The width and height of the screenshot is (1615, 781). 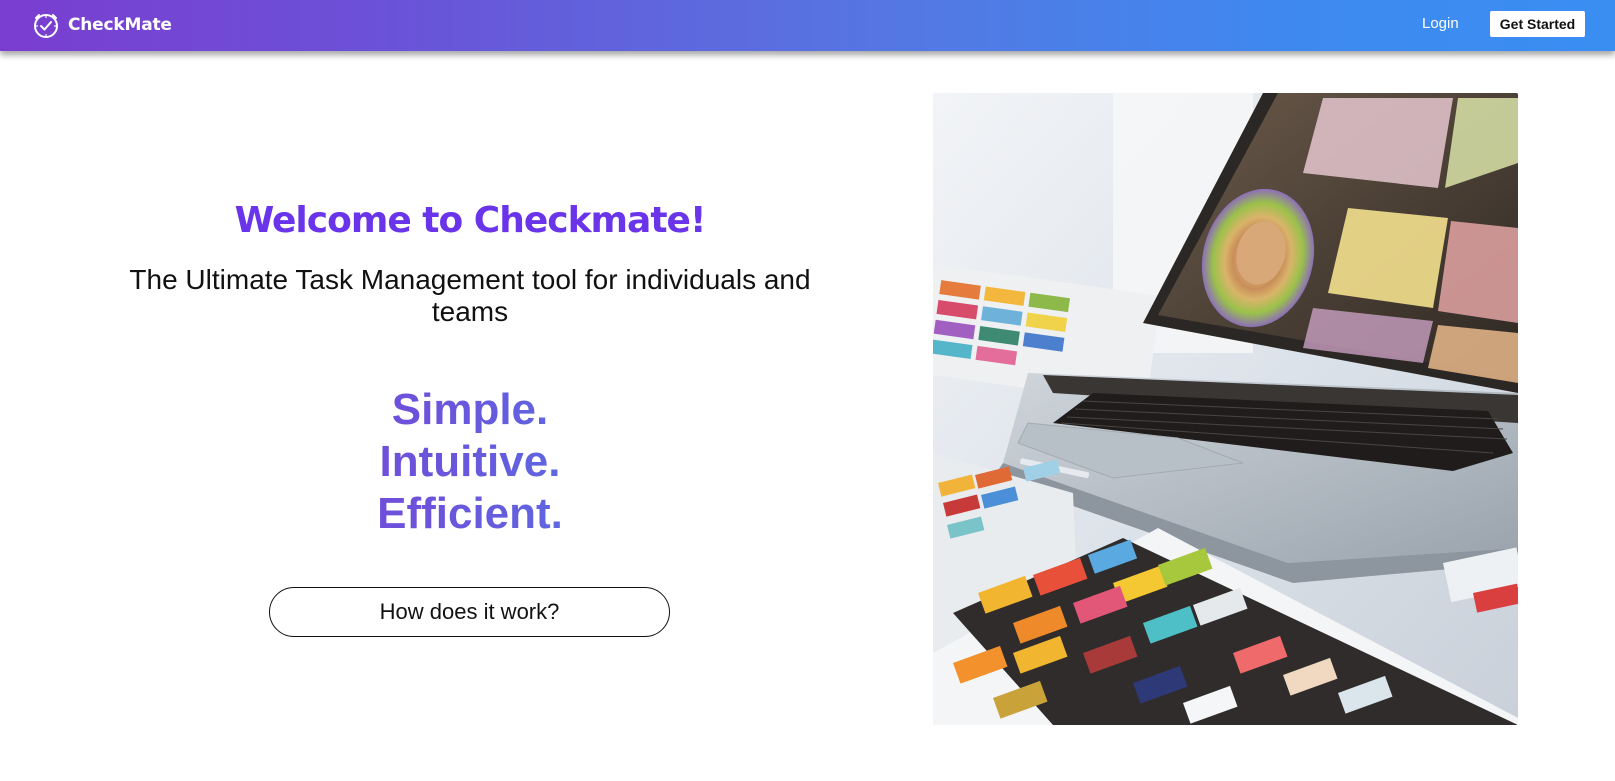 What do you see at coordinates (470, 410) in the screenshot?
I see `tagline-simple: Simple.` at bounding box center [470, 410].